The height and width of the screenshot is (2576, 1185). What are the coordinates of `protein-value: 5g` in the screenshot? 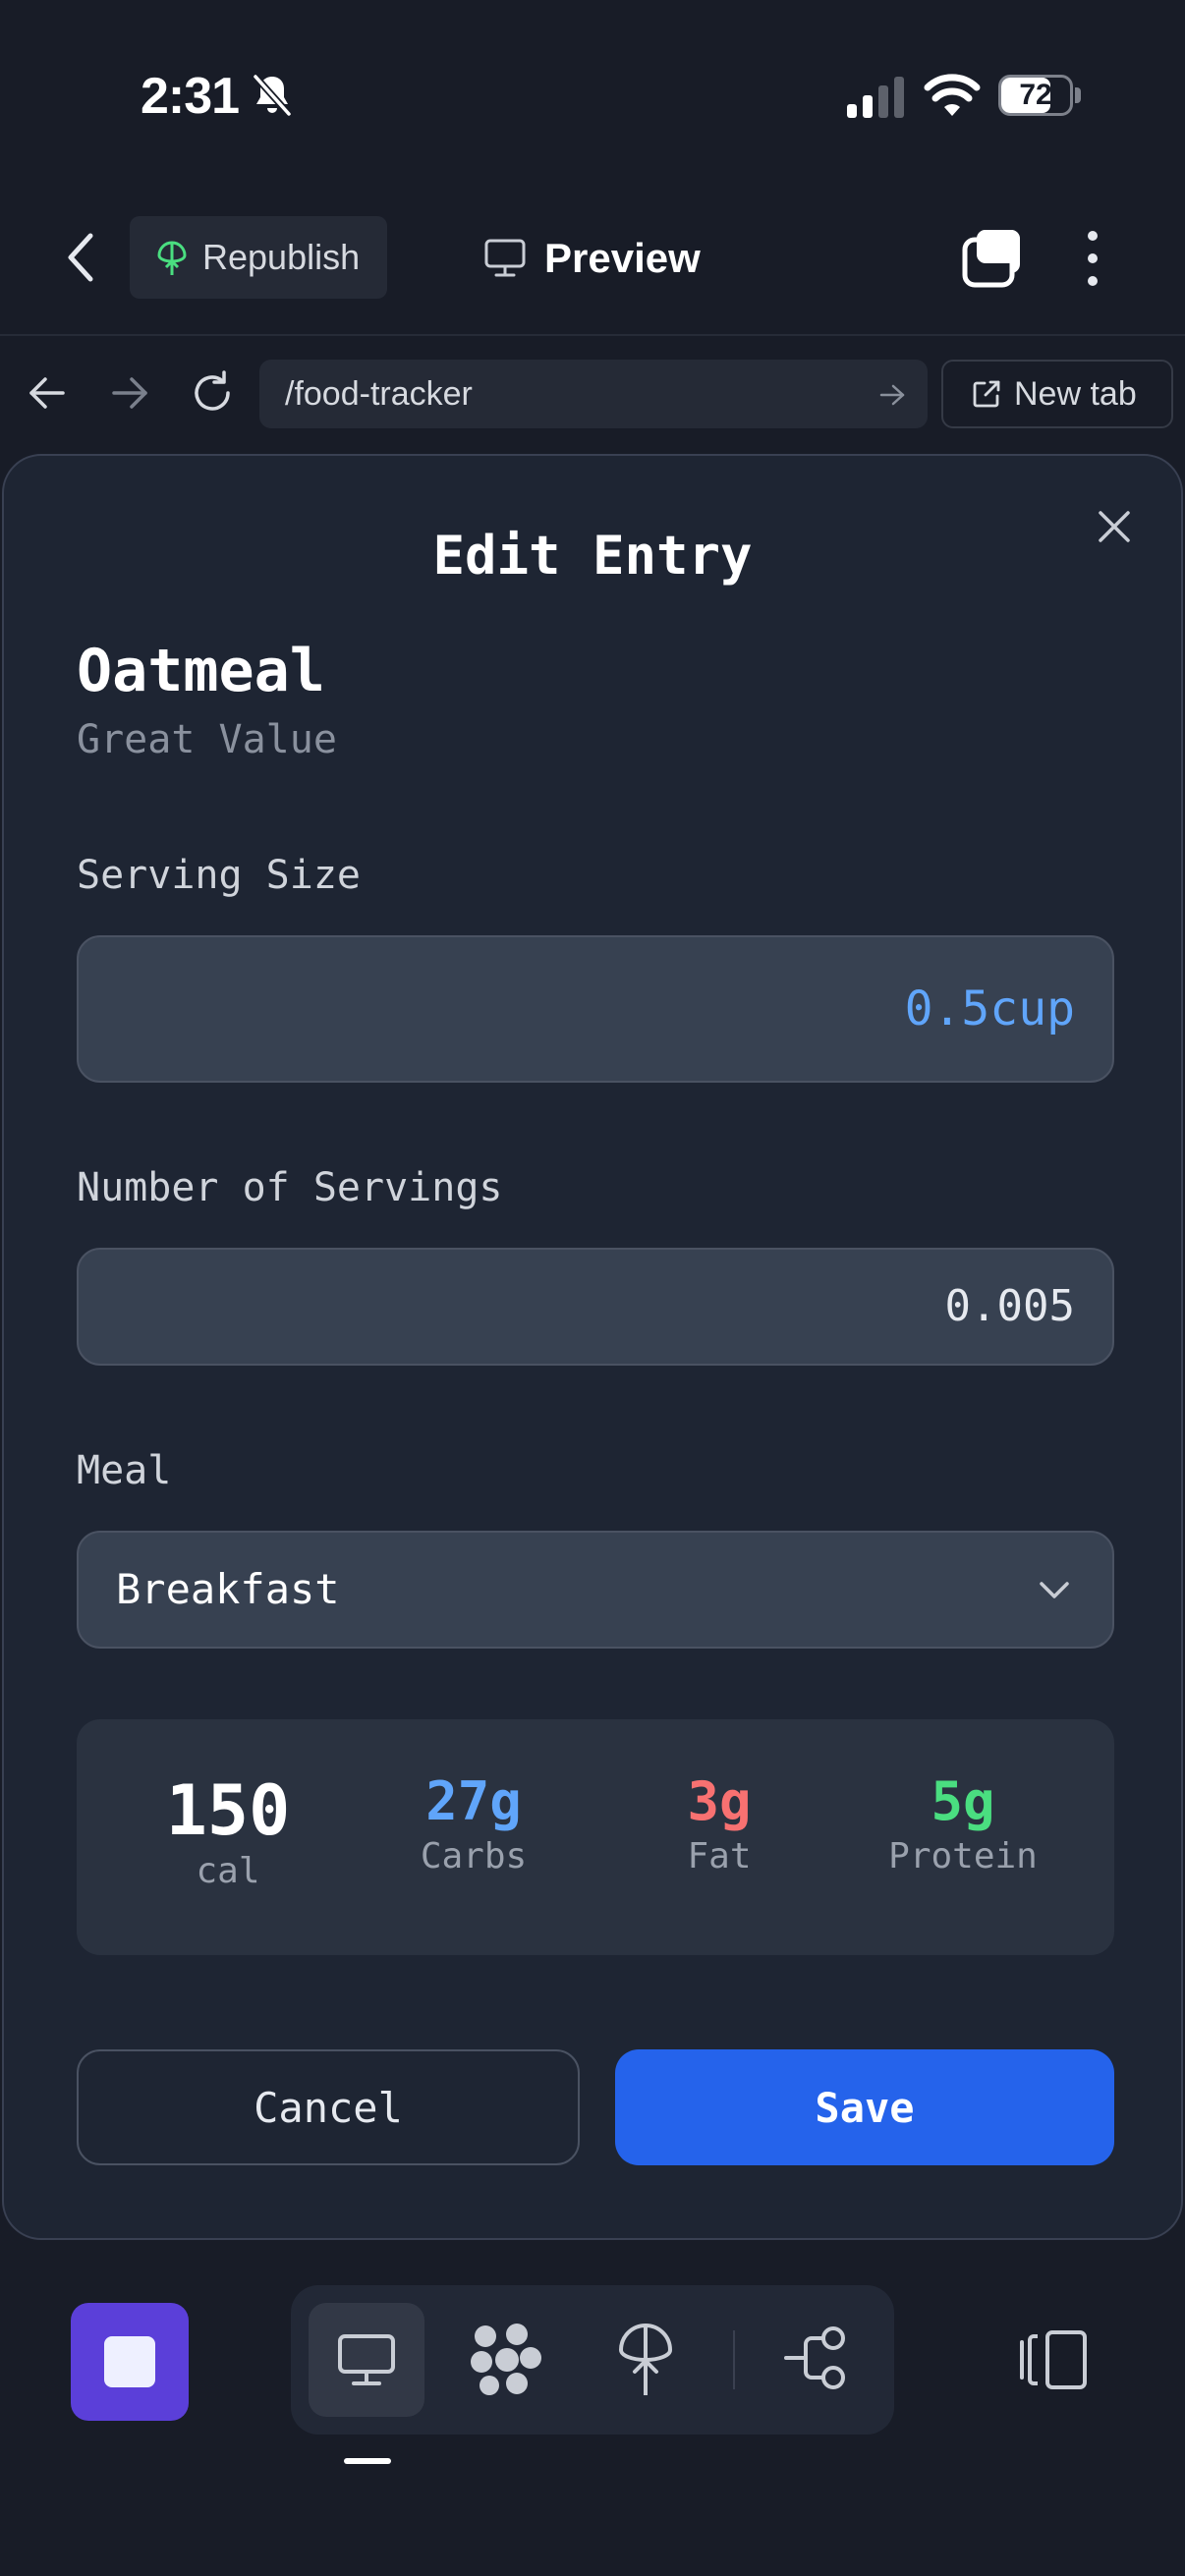 It's located at (963, 1801).